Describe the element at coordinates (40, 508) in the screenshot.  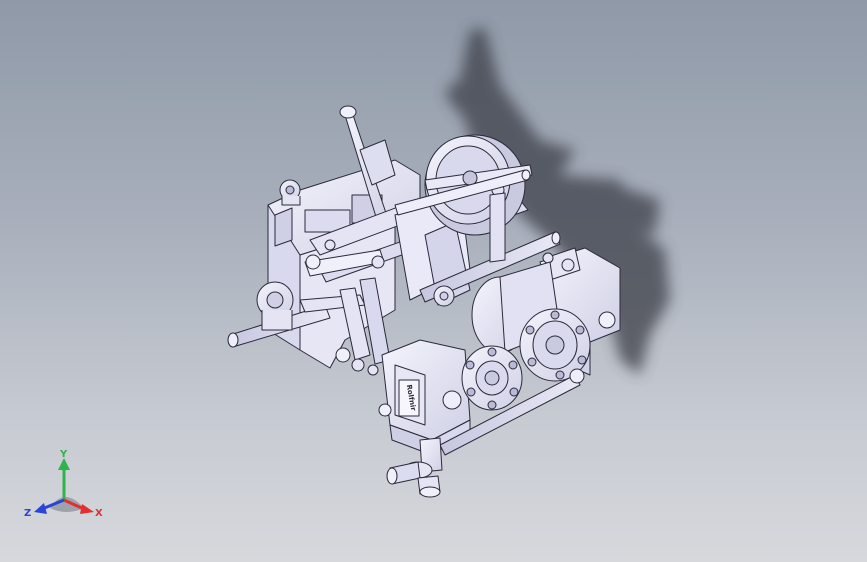
I see `z-axis-arrow` at that location.